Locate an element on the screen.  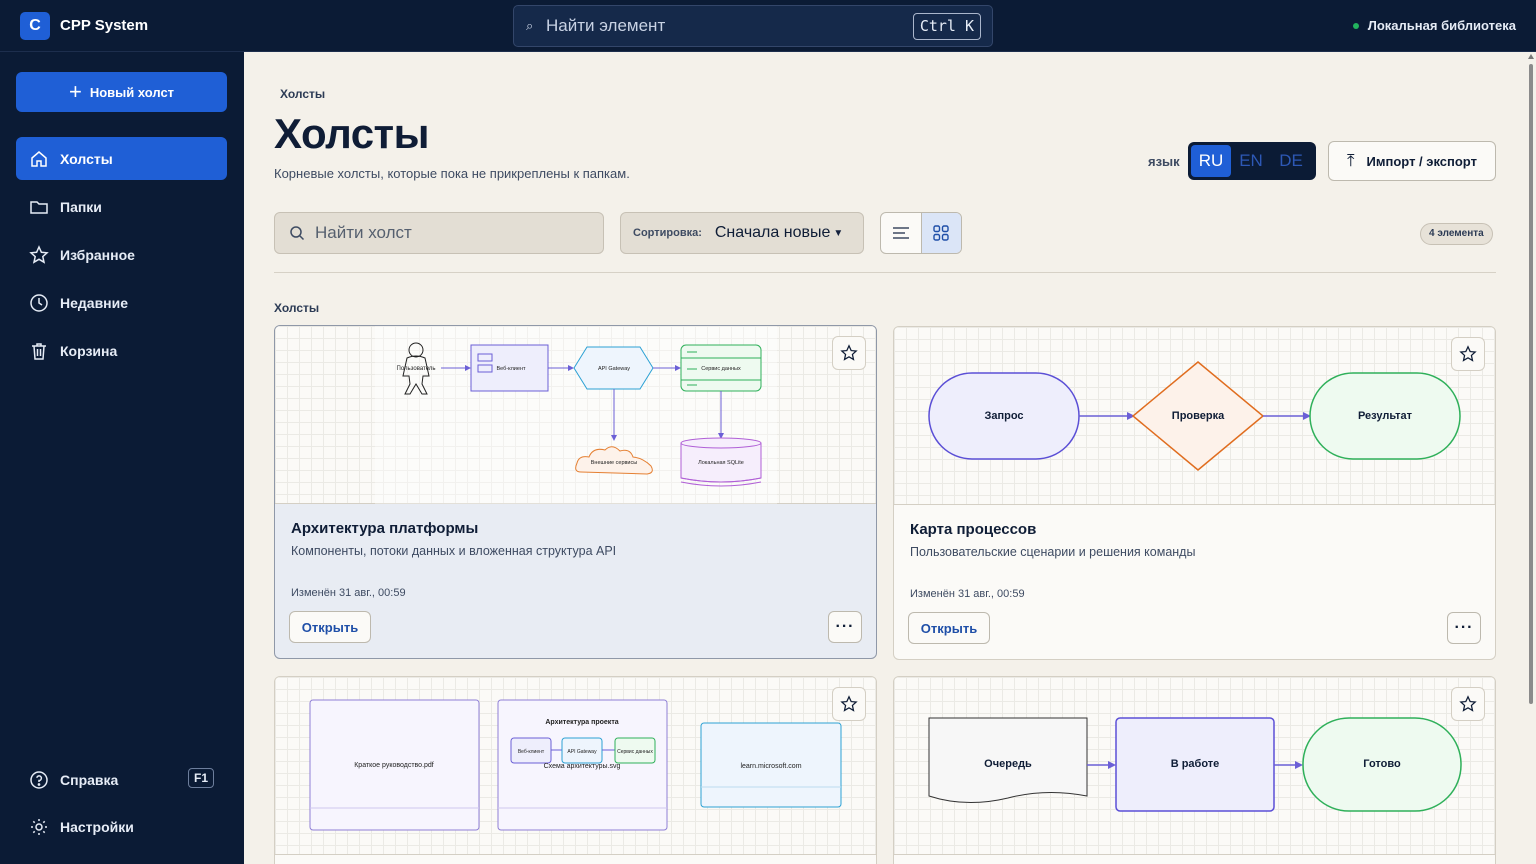
process-diagram-preview: Запрос Проверка Результат is located at coordinates (1194, 416).